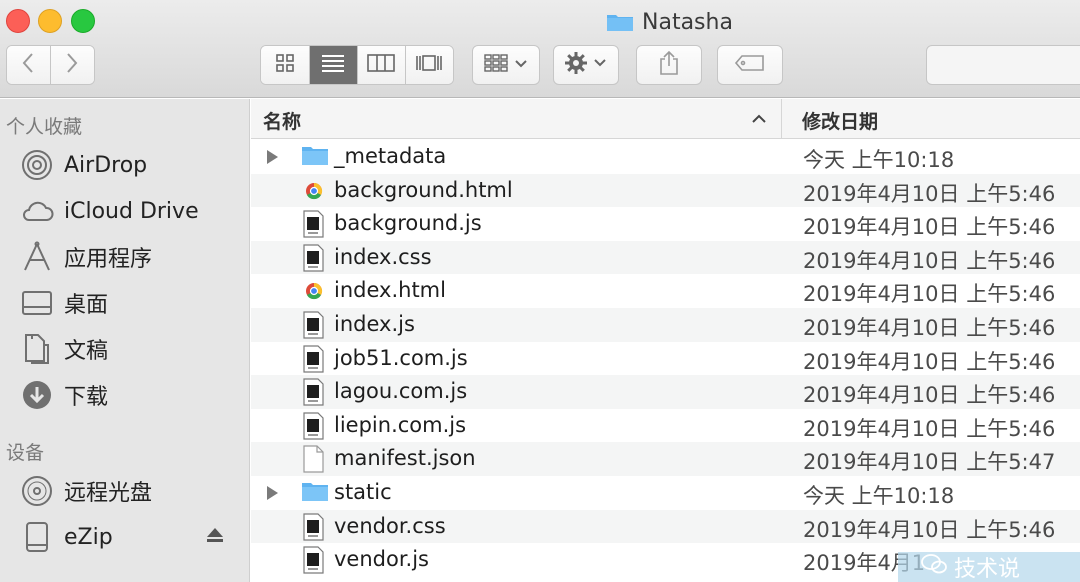  I want to click on watermark: 技术说, so click(989, 567).